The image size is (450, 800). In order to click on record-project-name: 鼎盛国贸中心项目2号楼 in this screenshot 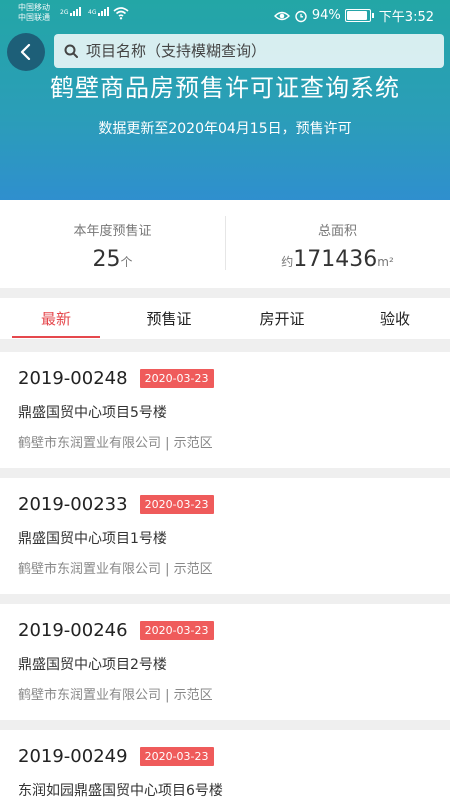, I will do `click(92, 665)`.